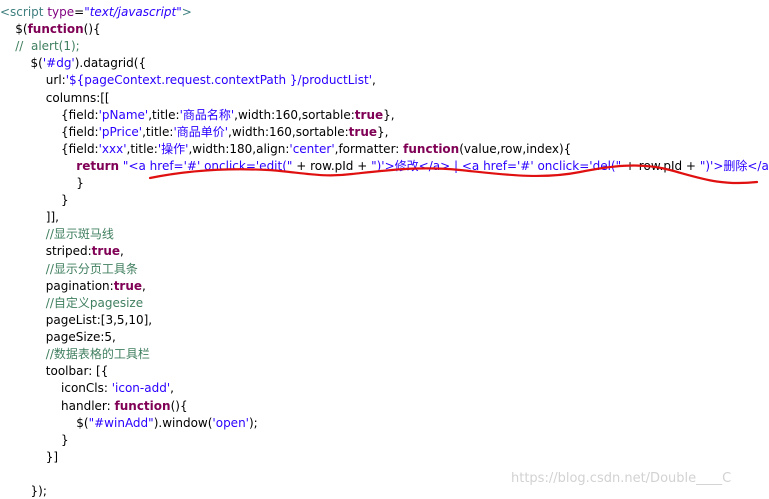  What do you see at coordinates (201, 132) in the screenshot?
I see `code-token: '商品单价'` at bounding box center [201, 132].